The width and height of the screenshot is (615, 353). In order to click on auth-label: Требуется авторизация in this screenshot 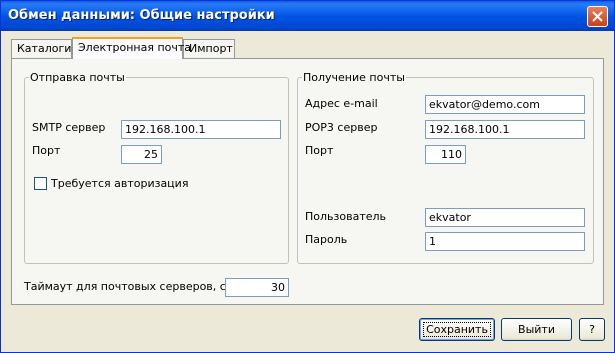, I will do `click(120, 183)`.